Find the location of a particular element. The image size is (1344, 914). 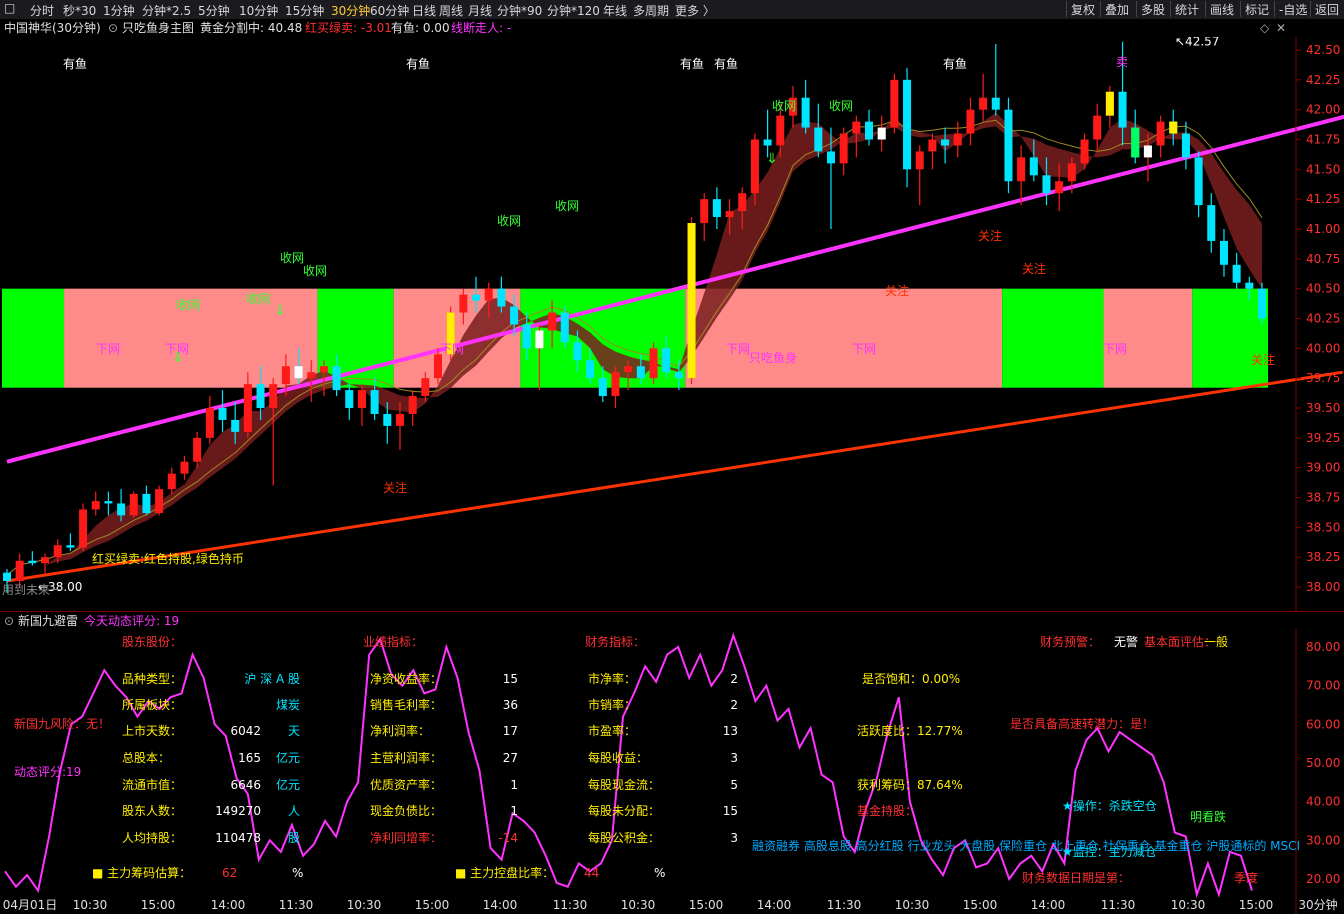

period-tab: 分钟*120 is located at coordinates (573, 10).